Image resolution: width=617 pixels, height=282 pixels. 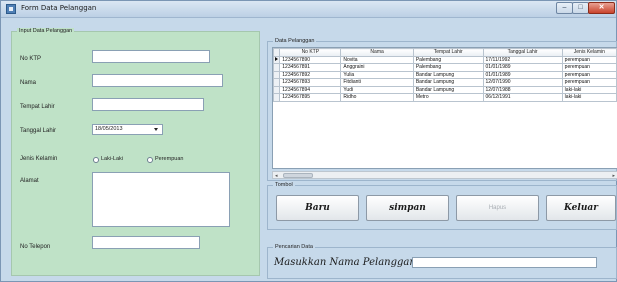 I want to click on jenis-kelamin-label: Jenis Kelamin, so click(x=39, y=159).